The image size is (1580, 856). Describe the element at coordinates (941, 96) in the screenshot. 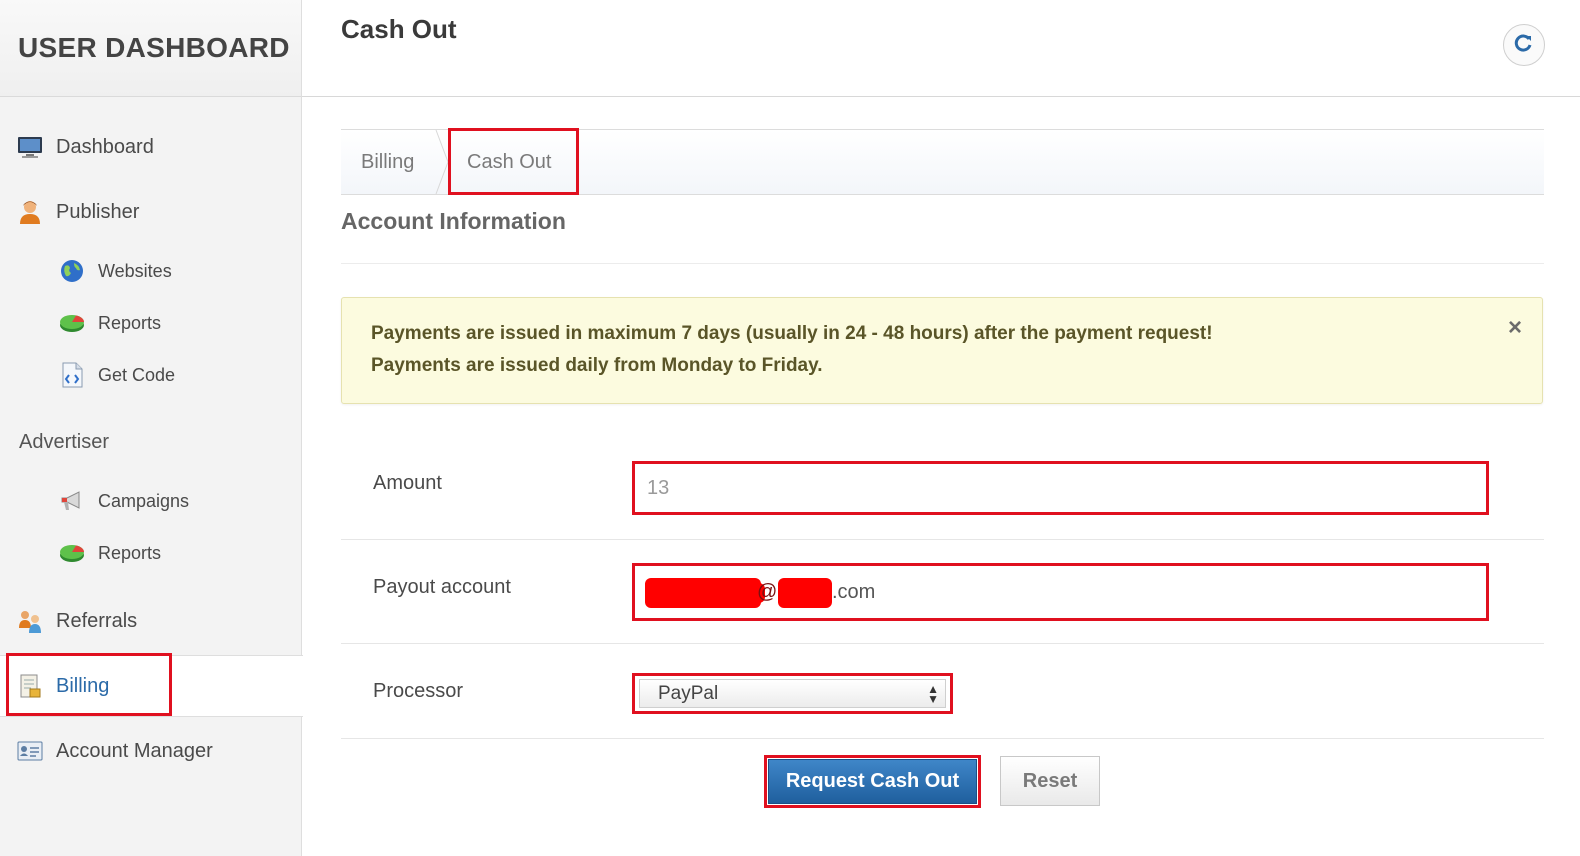

I see `header-divider` at that location.